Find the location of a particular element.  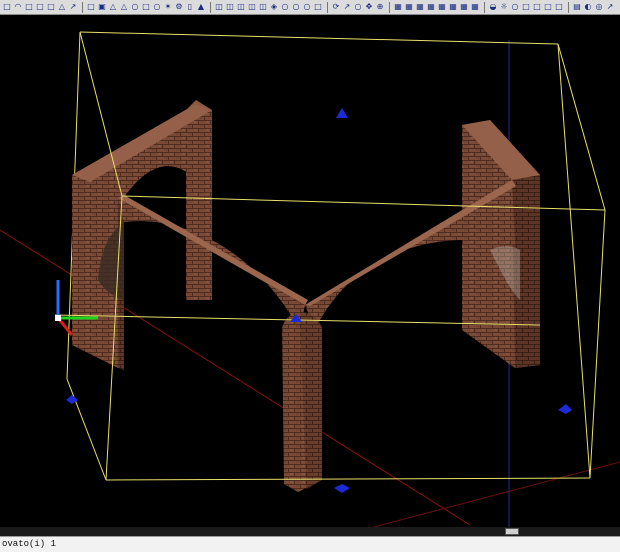

grip-bottom is located at coordinates (342, 488).